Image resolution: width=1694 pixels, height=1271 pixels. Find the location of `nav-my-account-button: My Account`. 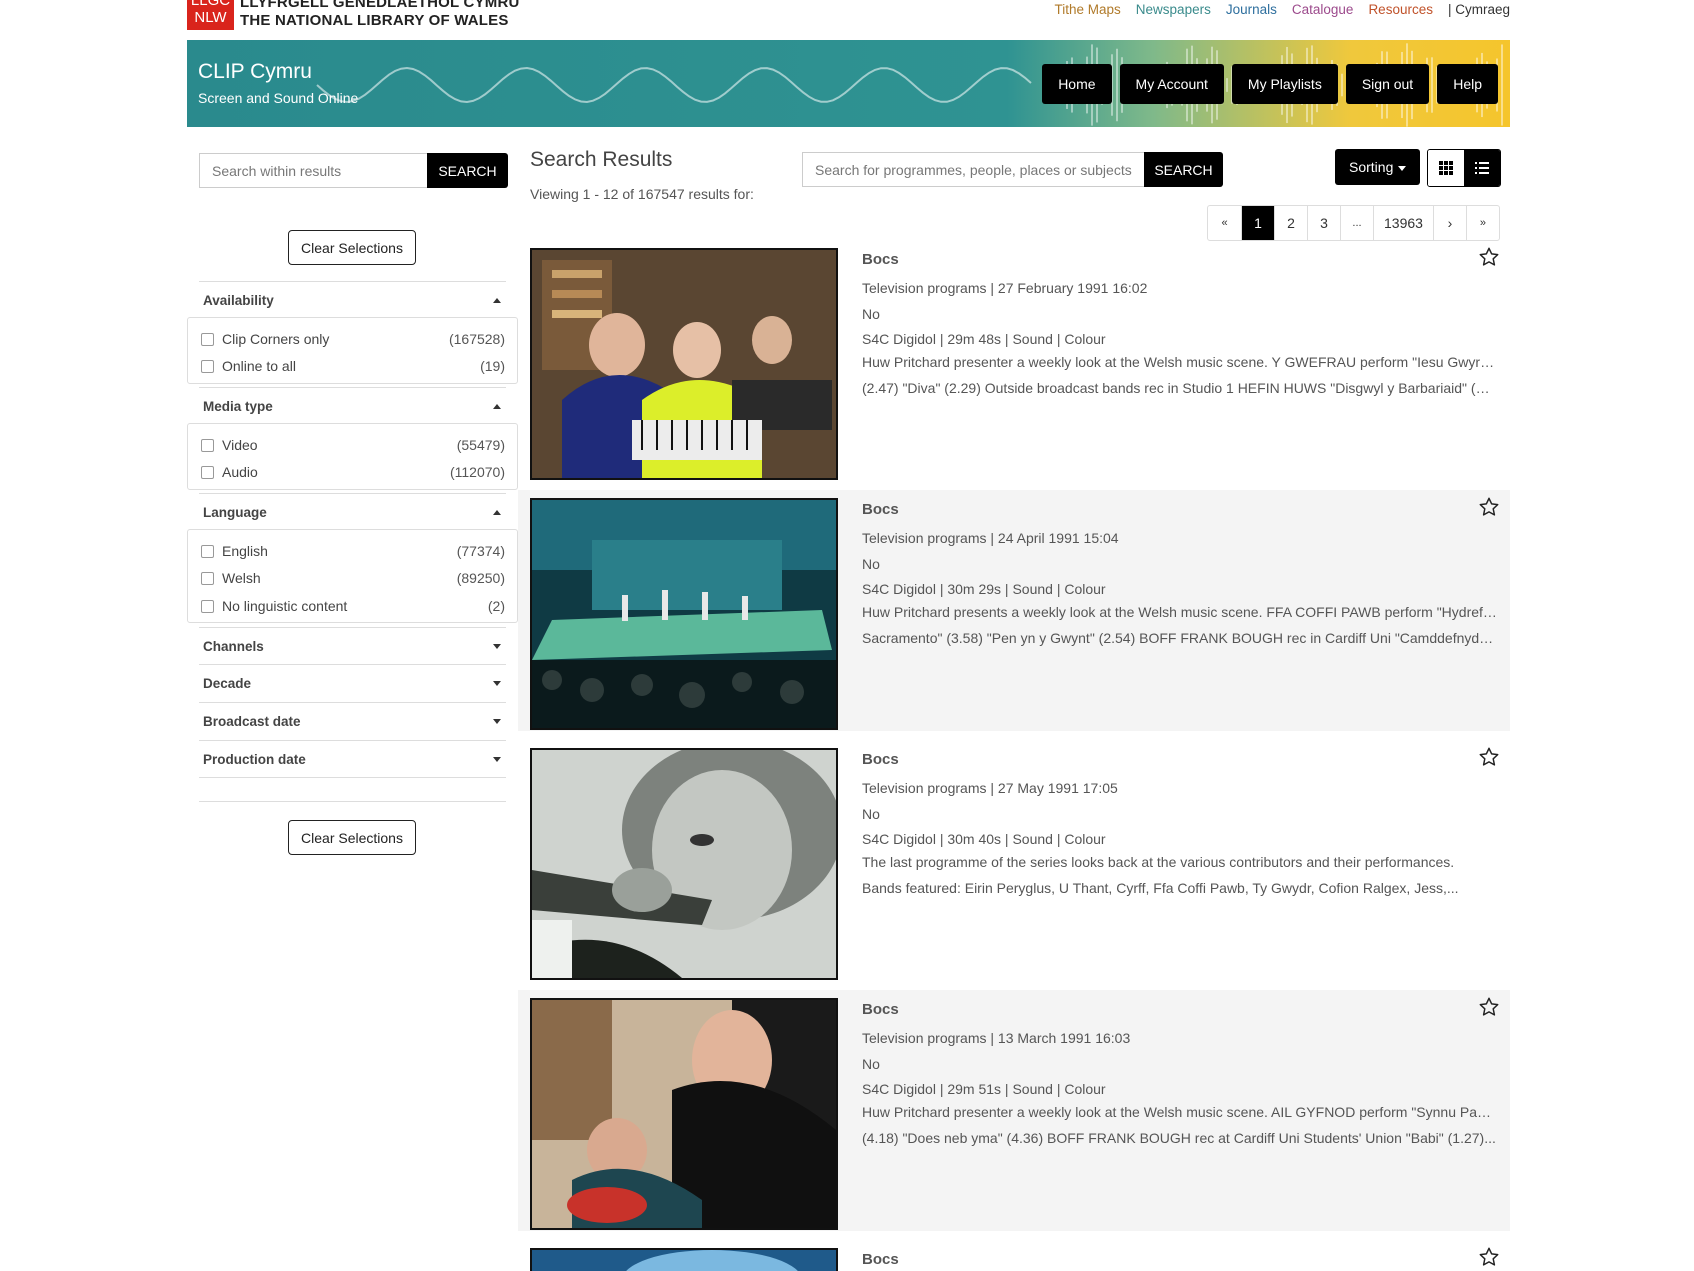

nav-my-account-button: My Account is located at coordinates (1171, 84).